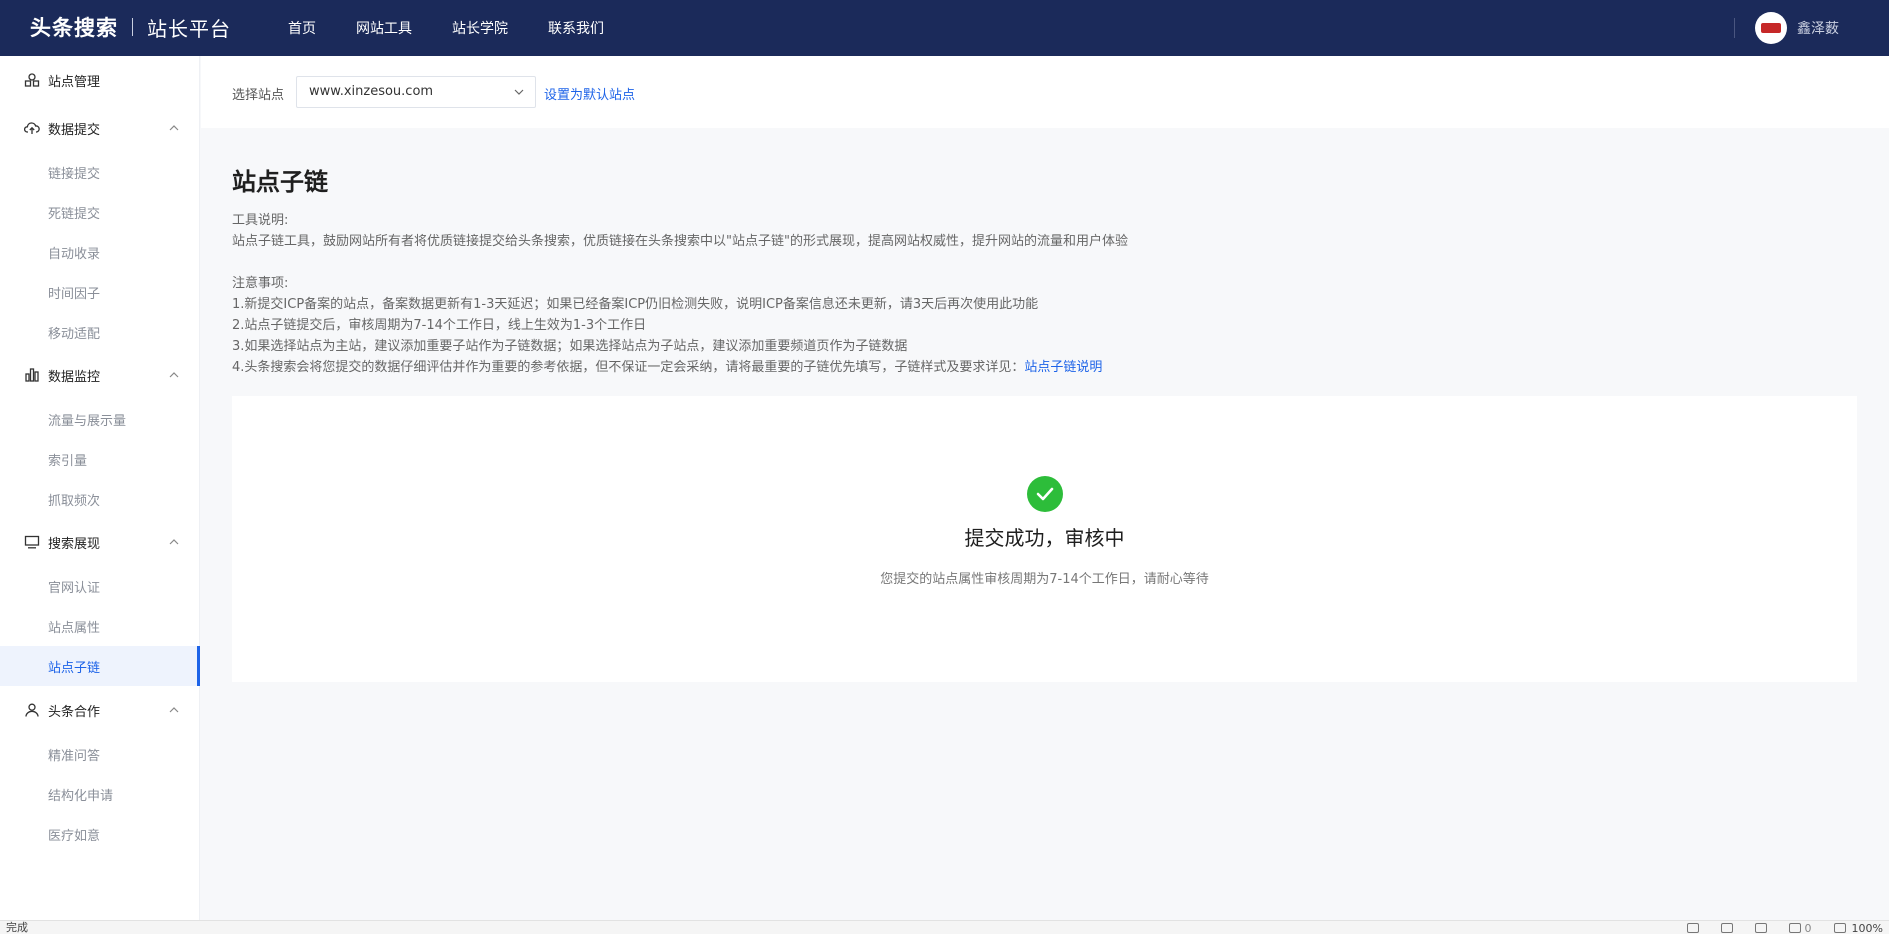  I want to click on sidebar-item-label: 站点属性, so click(74, 628).